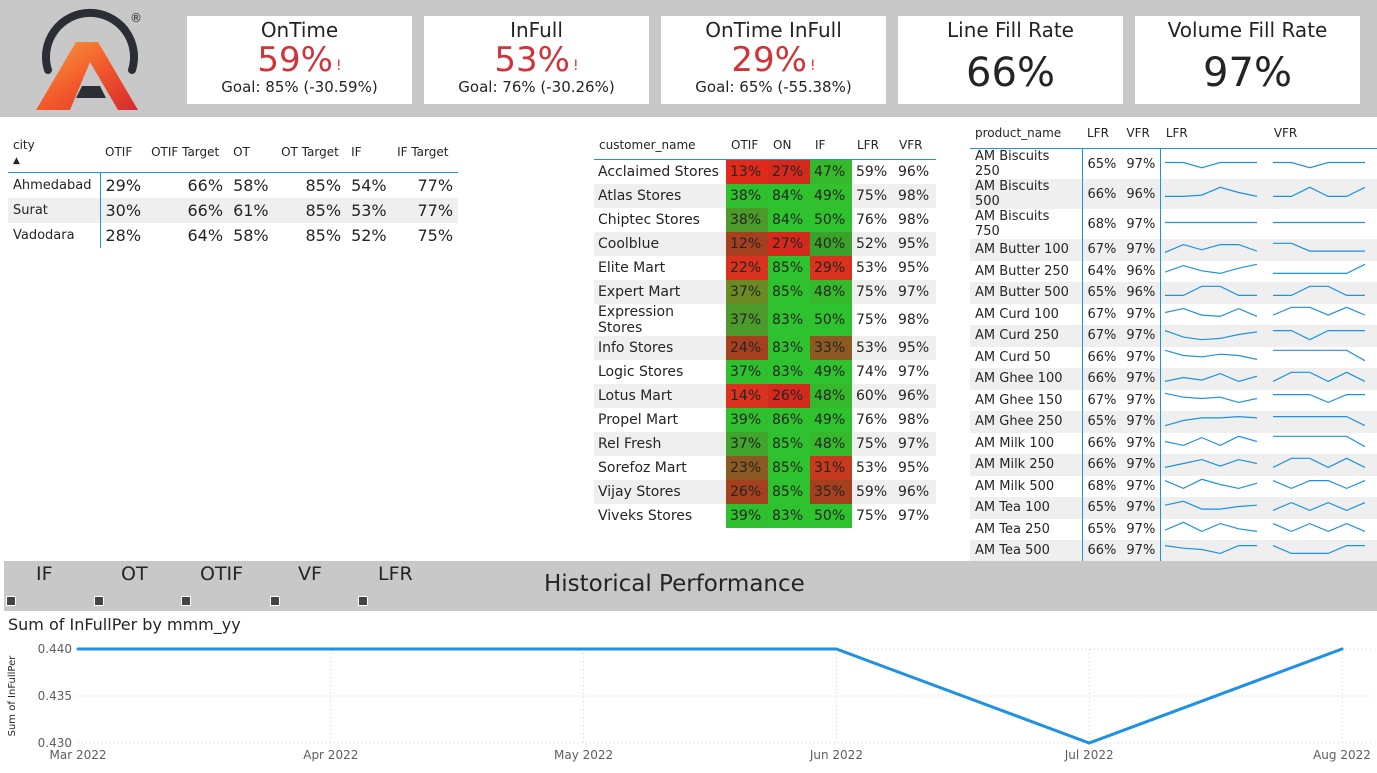 The width and height of the screenshot is (1377, 773). I want to click on column-header-lfr-trend: LFR, so click(1214, 136).